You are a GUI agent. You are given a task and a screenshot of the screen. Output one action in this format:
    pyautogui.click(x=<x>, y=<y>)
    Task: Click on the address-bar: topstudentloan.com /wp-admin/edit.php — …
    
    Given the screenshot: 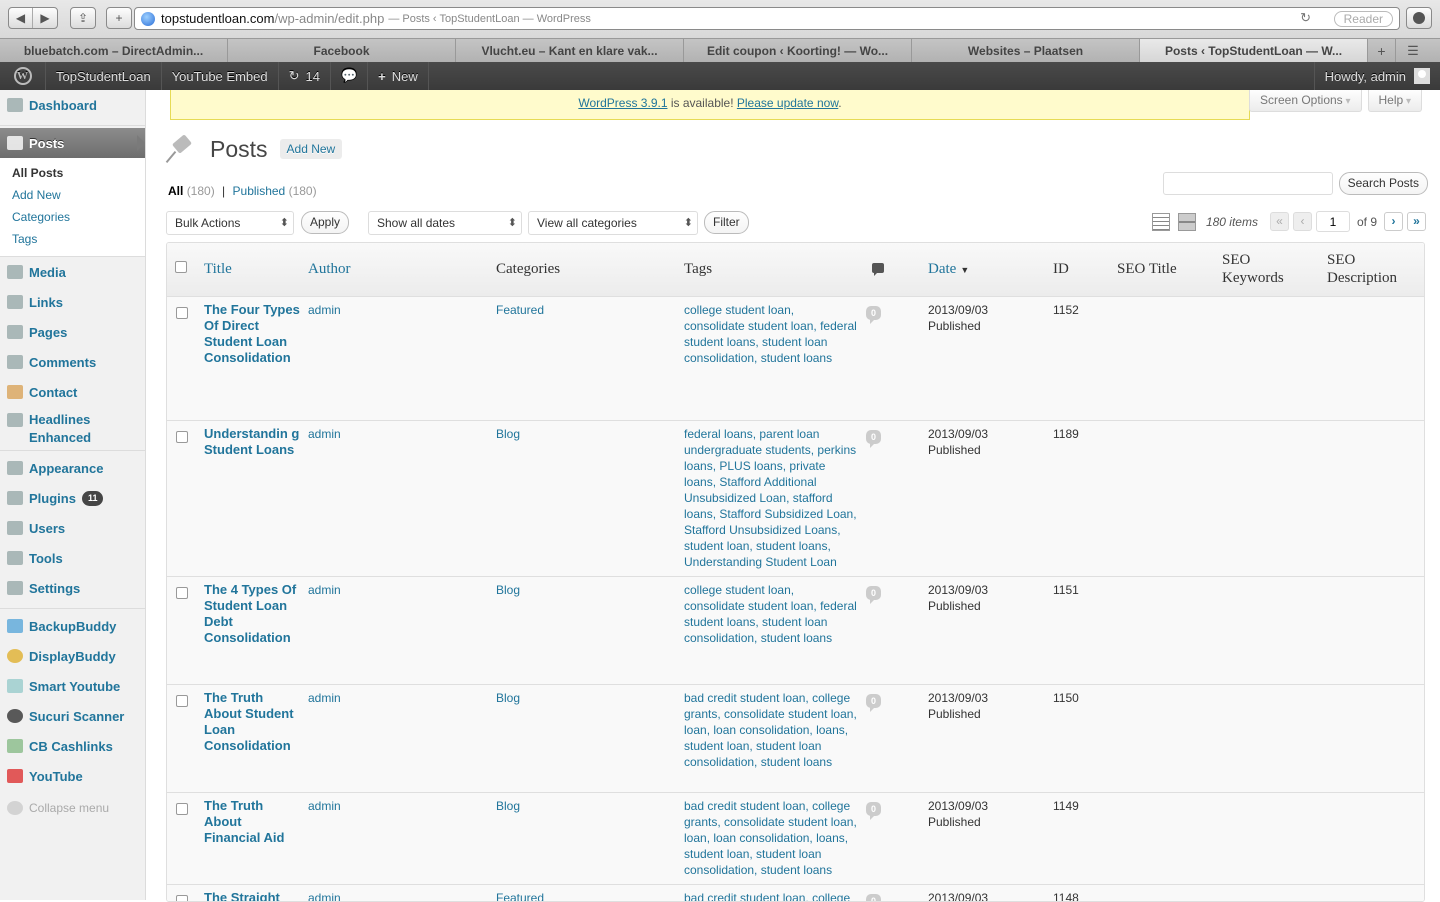 What is the action you would take?
    pyautogui.click(x=767, y=18)
    